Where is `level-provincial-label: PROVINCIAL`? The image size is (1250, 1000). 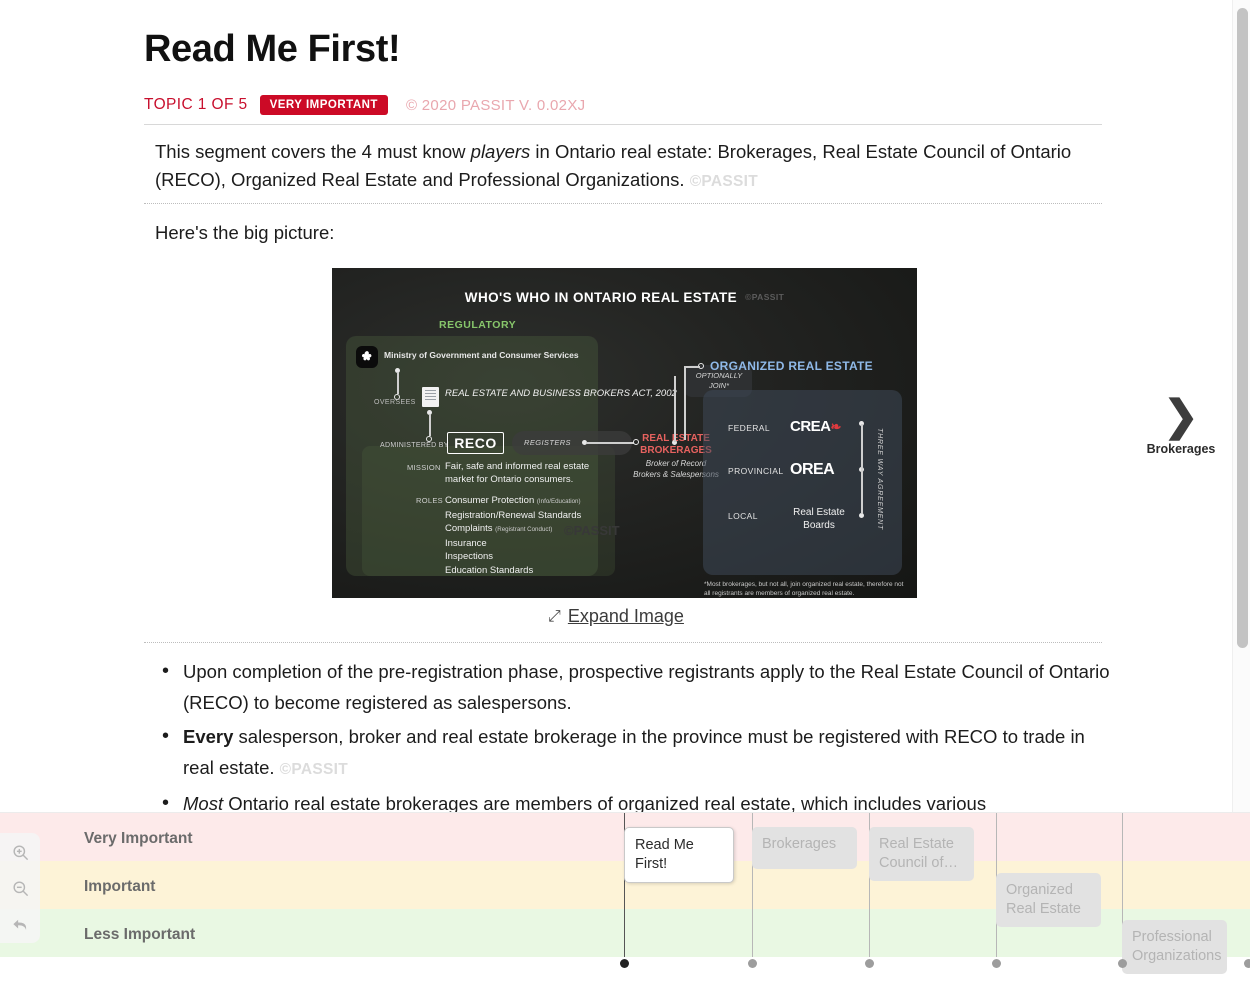 level-provincial-label: PROVINCIAL is located at coordinates (756, 471).